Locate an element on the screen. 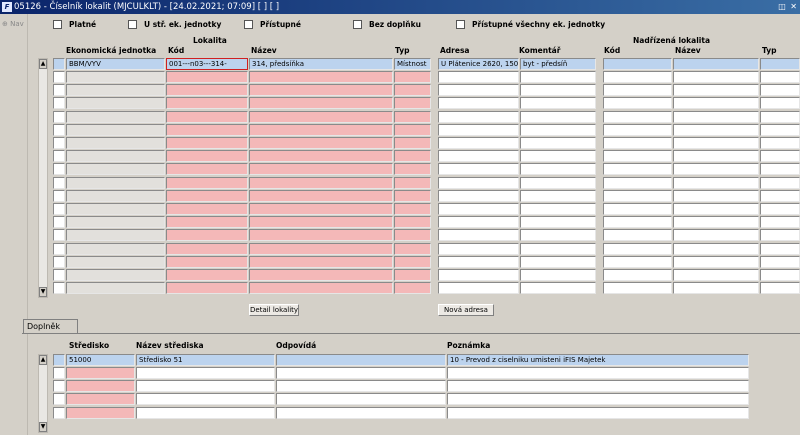 This screenshot has height=435, width=800. col-header-adresa: Adresa is located at coordinates (454, 50).